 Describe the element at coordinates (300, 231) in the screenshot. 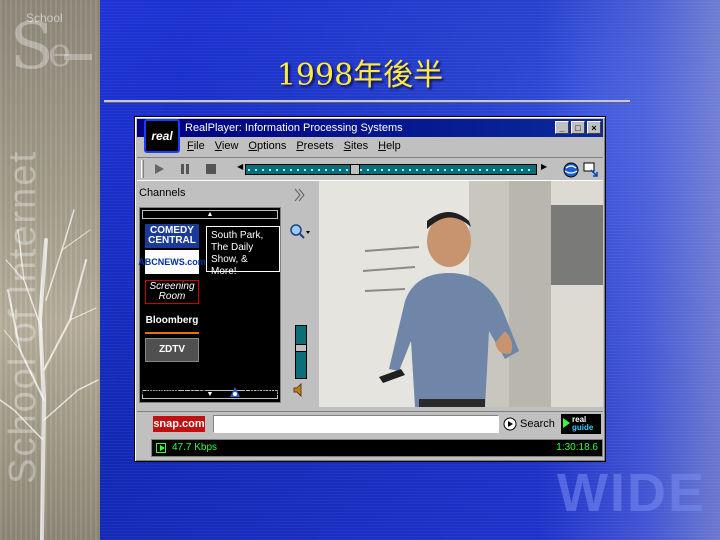

I see `zoom-icon` at that location.